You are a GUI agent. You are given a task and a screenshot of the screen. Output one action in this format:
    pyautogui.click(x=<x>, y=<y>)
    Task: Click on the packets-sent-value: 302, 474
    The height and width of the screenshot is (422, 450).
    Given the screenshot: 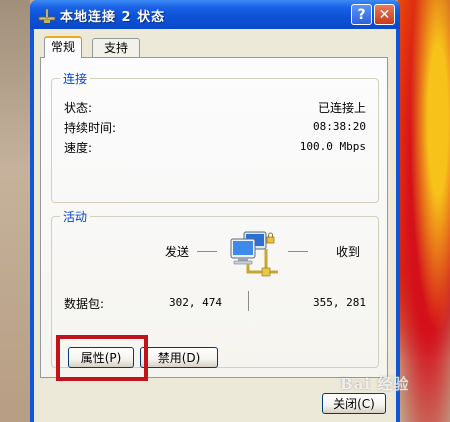 What is the action you would take?
    pyautogui.click(x=195, y=302)
    